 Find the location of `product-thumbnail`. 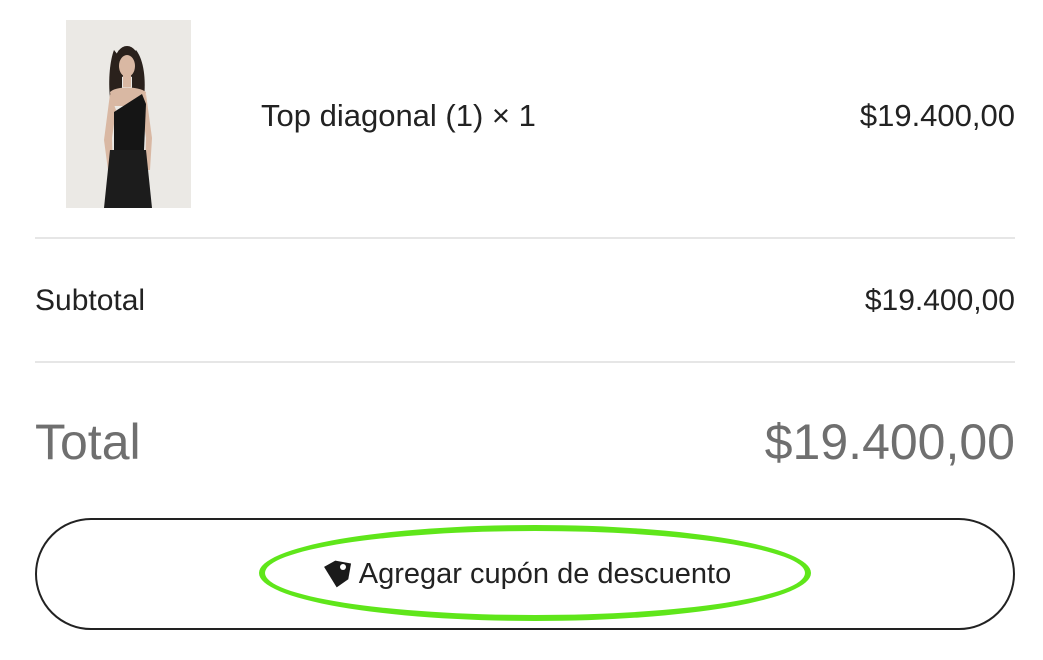

product-thumbnail is located at coordinates (128, 114).